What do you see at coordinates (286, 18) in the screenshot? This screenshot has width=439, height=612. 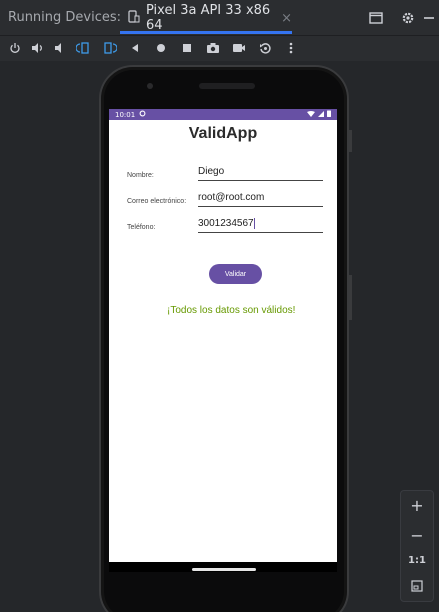 I see `close-icon: ×` at bounding box center [286, 18].